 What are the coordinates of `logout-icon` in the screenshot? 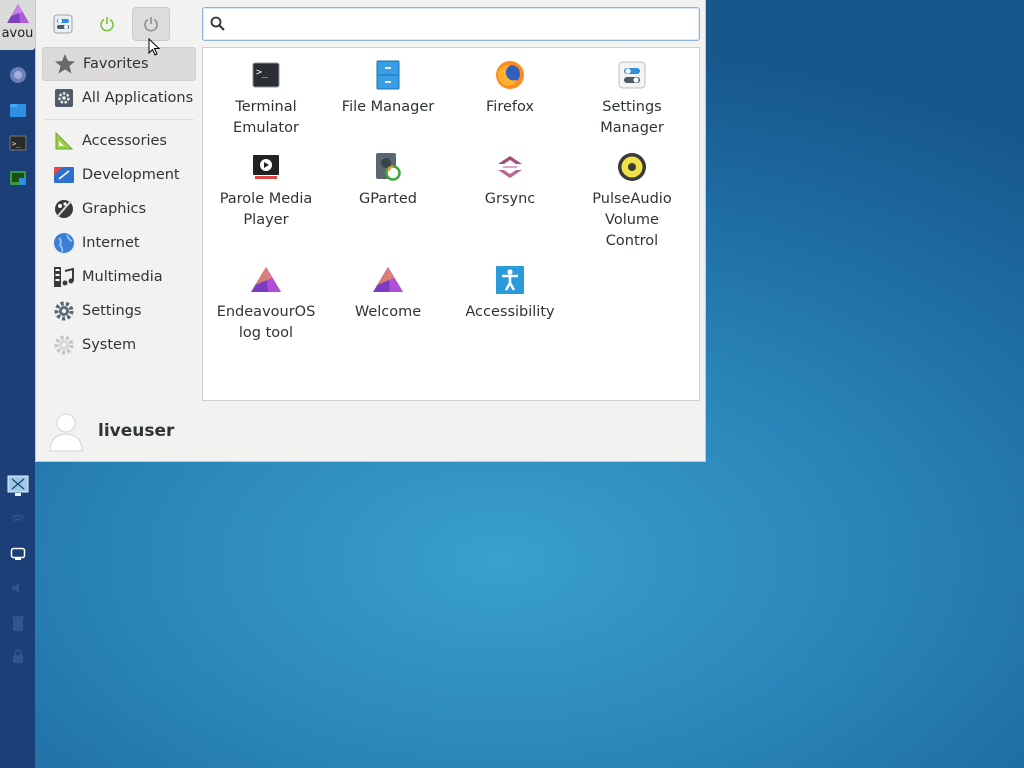 It's located at (151, 24).